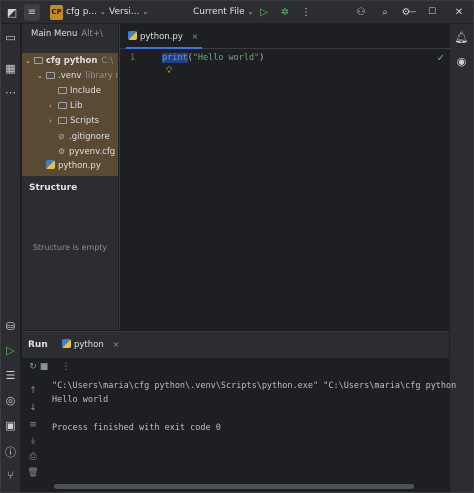  I want to click on run-tab-label: python, so click(89, 345).